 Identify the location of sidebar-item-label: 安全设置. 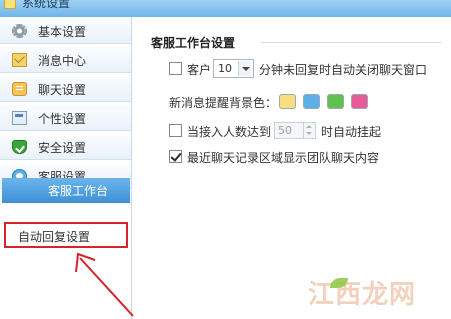
(62, 148).